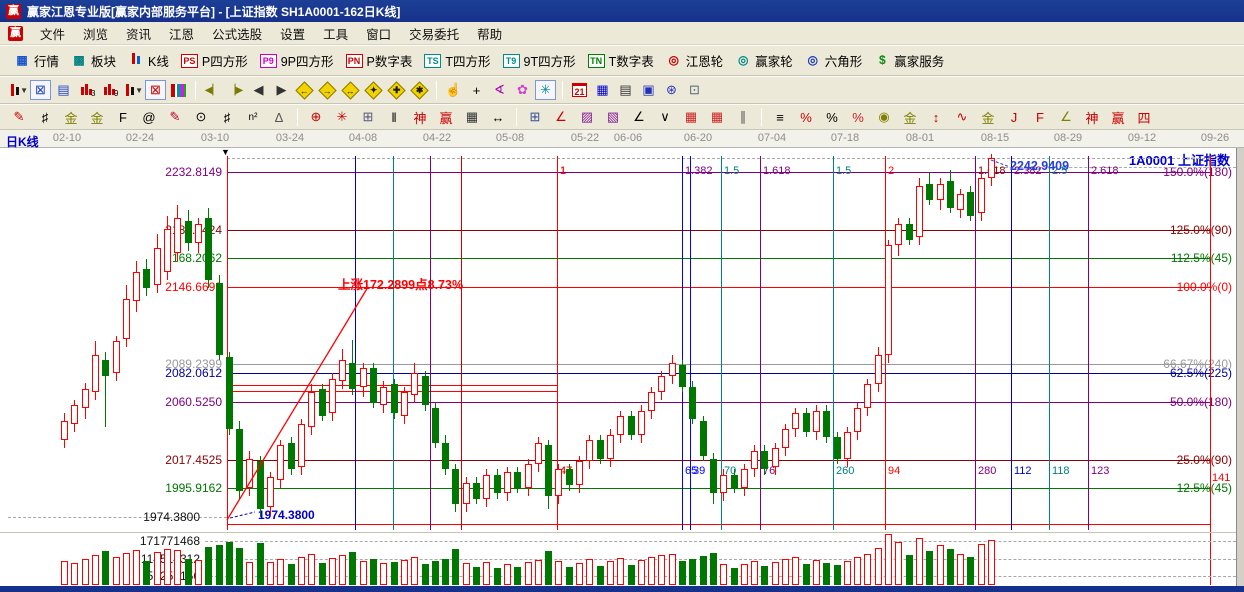 This screenshot has height=592, width=1244. I want to click on percent-lines-icon: %, so click(858, 117).